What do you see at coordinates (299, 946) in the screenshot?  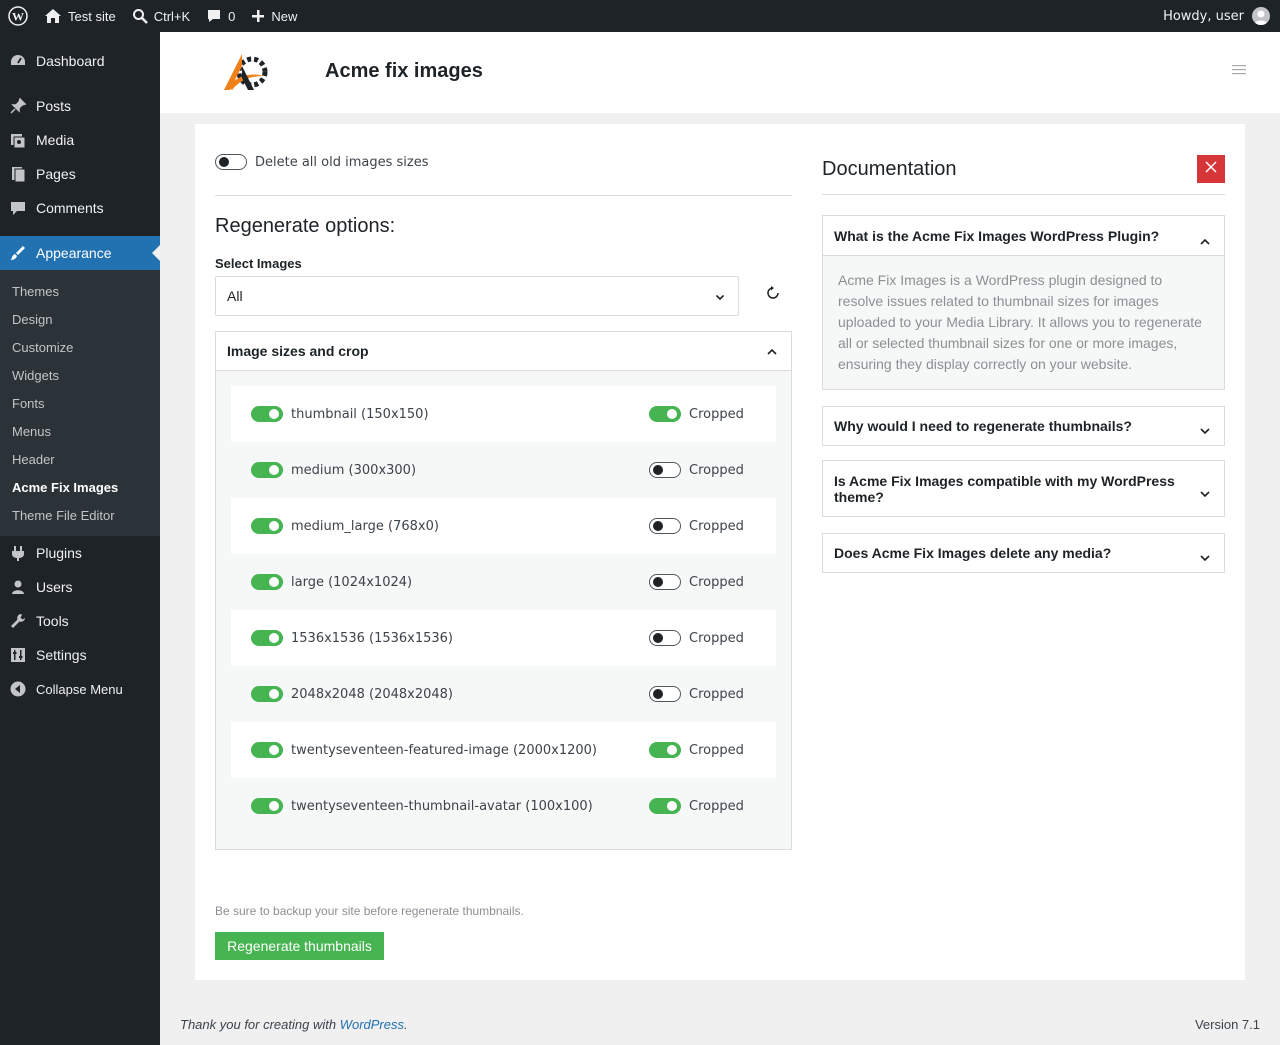 I see `regenerate-thumbnails-button: Regenerate thumbnails` at bounding box center [299, 946].